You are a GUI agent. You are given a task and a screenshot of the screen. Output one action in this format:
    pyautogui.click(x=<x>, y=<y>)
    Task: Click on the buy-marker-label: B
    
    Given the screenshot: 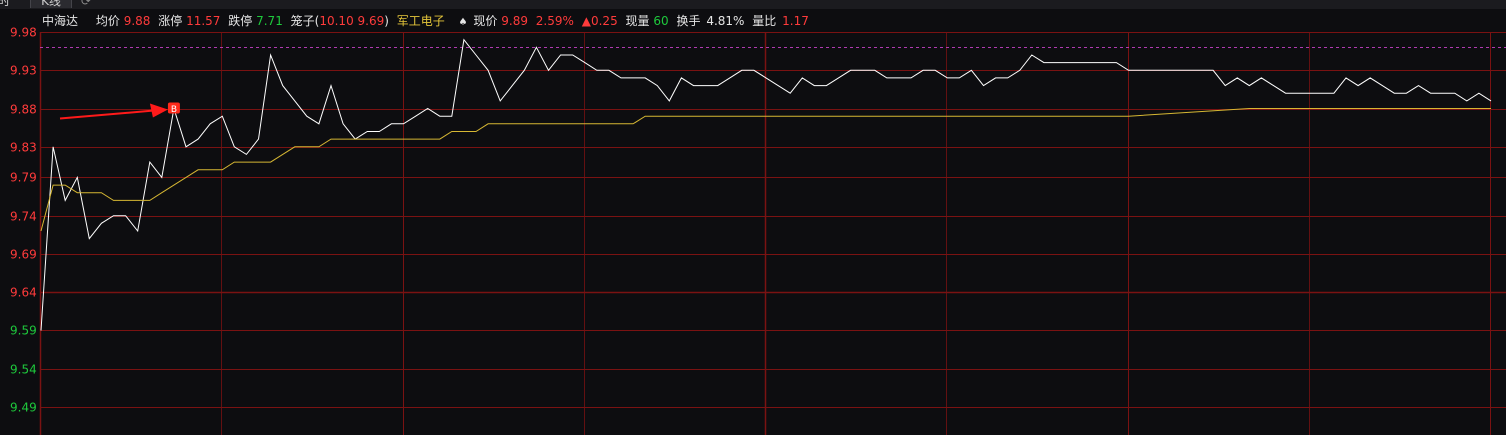 What is the action you would take?
    pyautogui.click(x=174, y=110)
    